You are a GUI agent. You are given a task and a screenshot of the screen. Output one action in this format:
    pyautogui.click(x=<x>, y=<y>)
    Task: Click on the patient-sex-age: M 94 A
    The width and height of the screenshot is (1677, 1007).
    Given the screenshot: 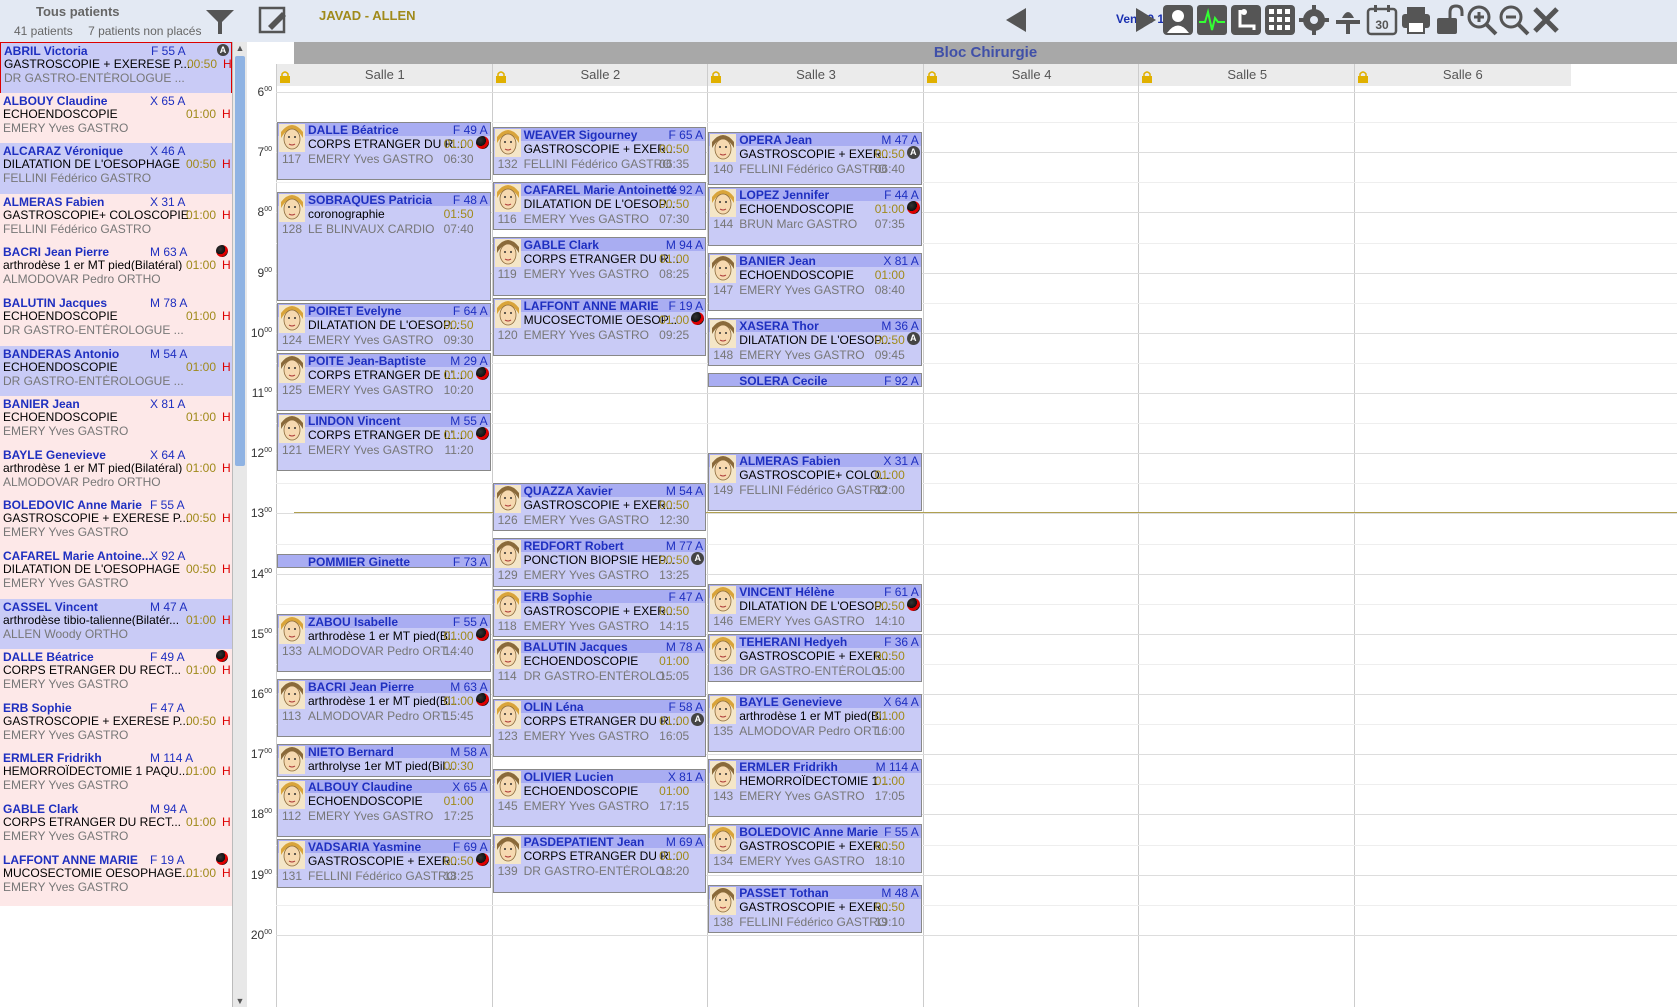 What is the action you would take?
    pyautogui.click(x=684, y=245)
    